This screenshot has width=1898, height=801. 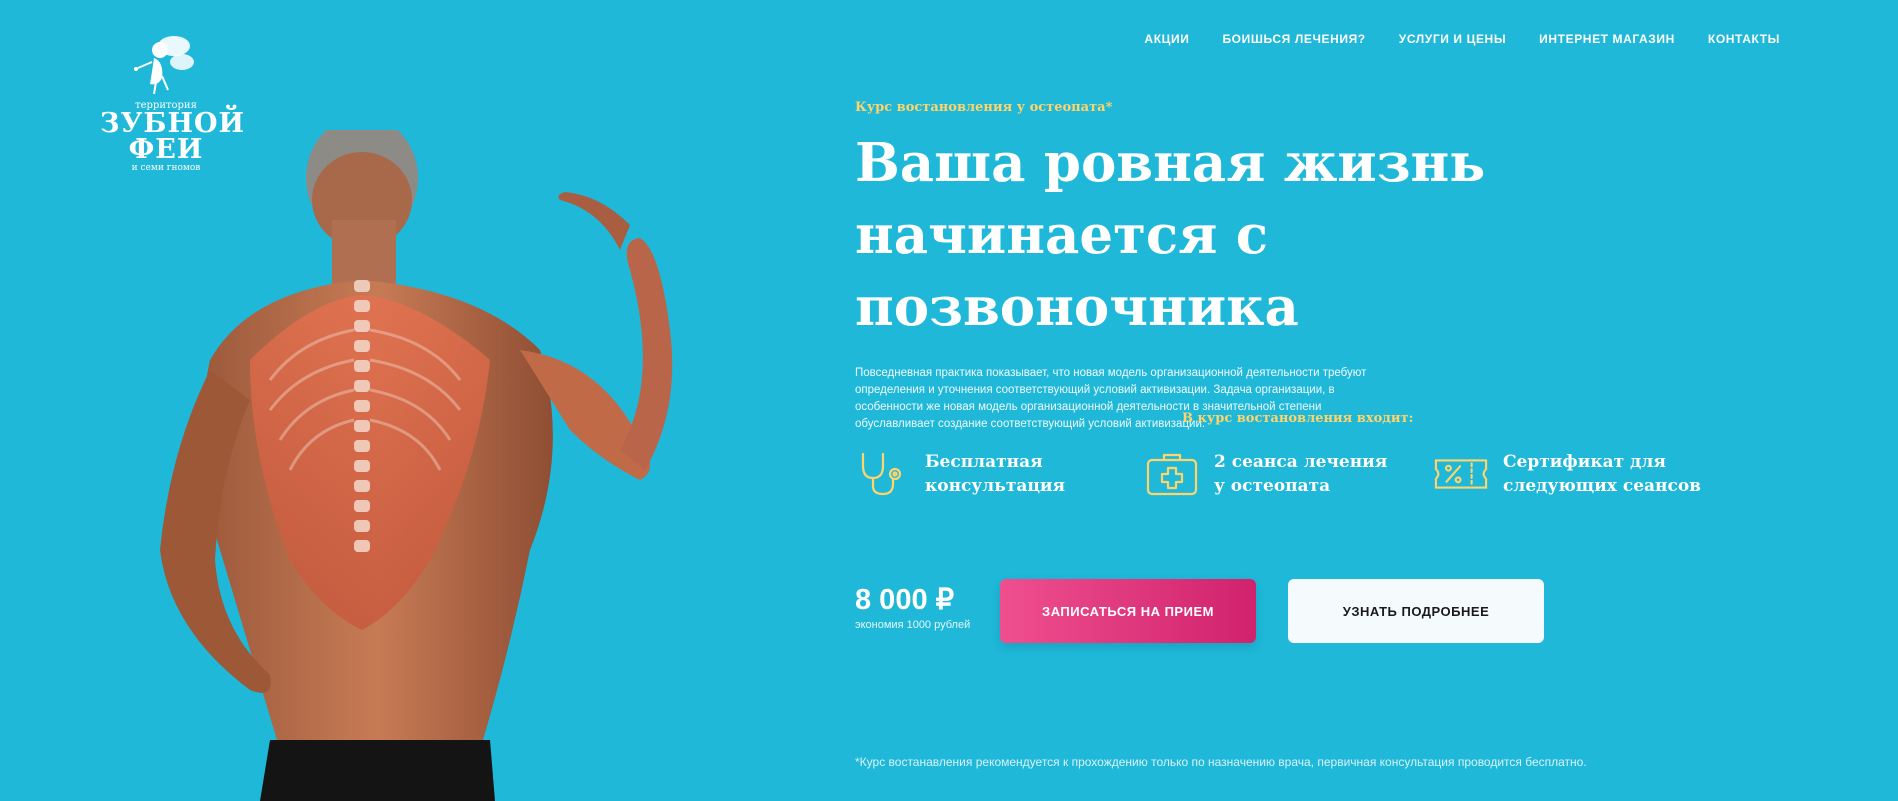 I want to click on discount-ticket-icon, so click(x=1461, y=474).